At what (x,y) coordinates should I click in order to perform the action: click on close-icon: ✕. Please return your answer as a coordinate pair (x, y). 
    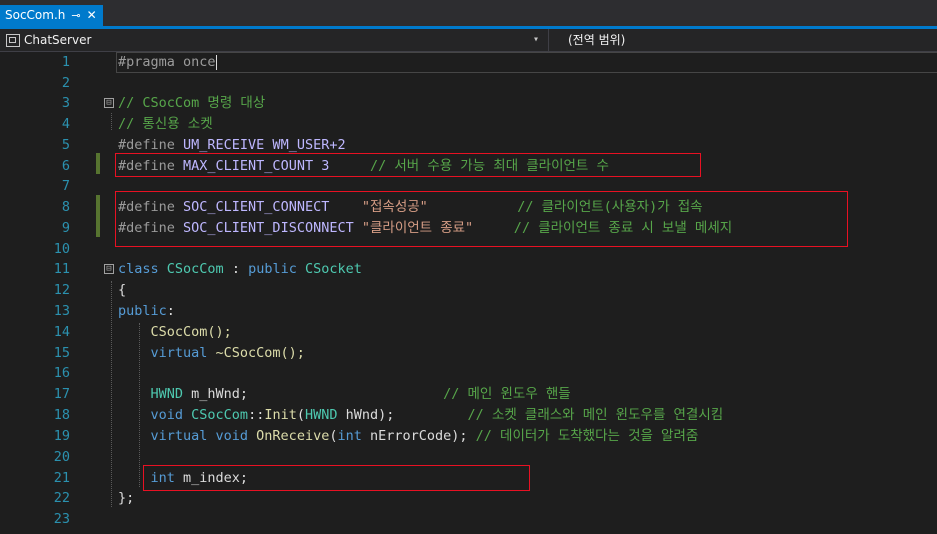
    Looking at the image, I should click on (92, 15).